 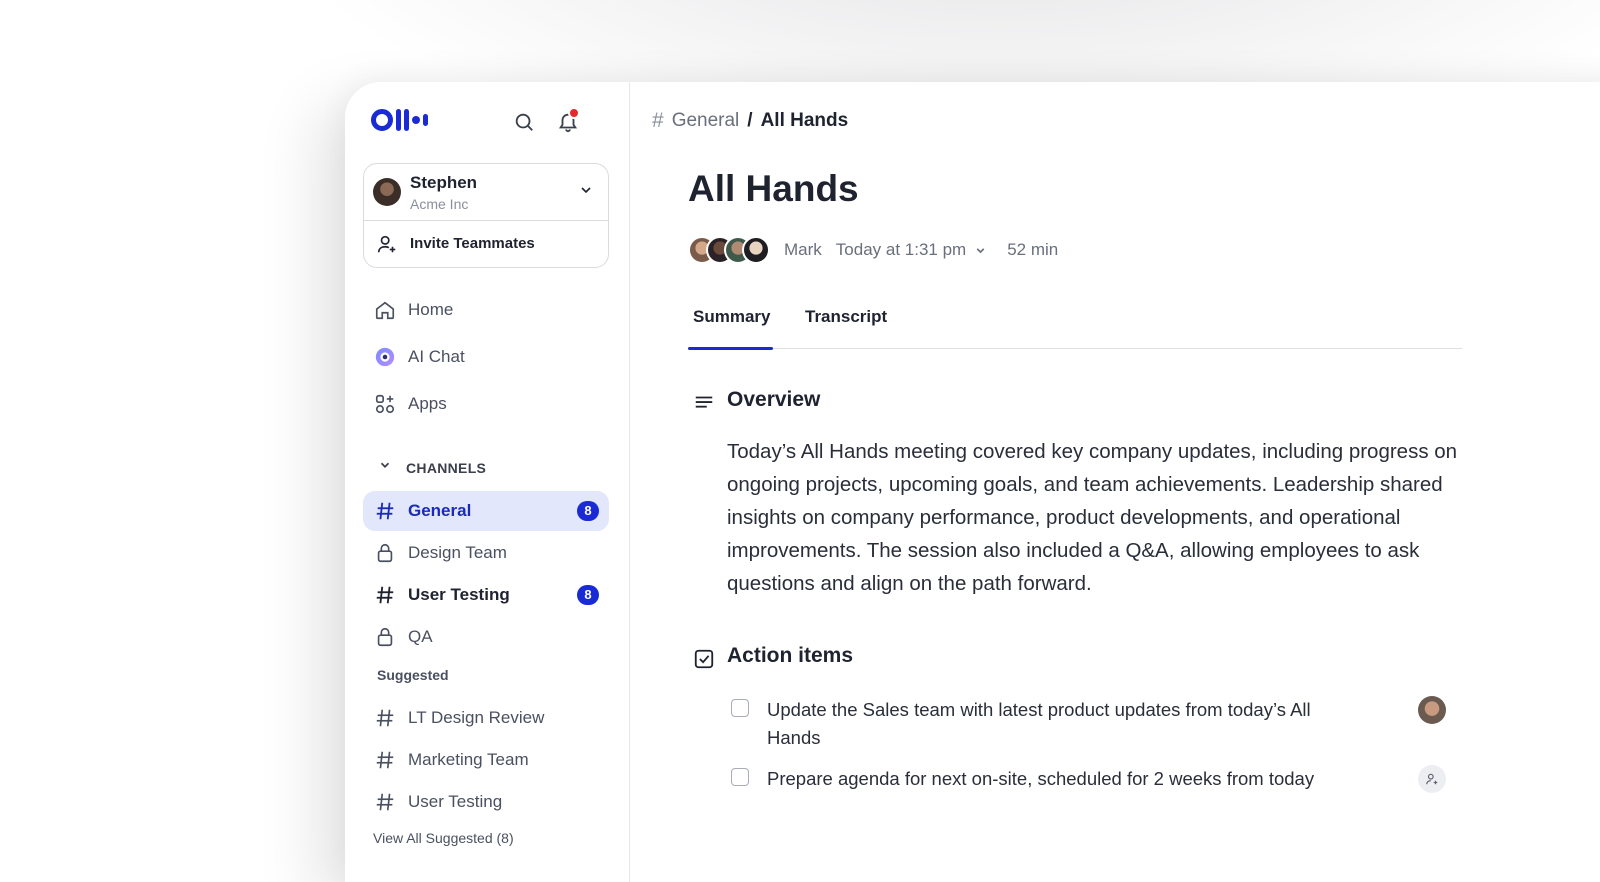 I want to click on assign-user-button, so click(x=1432, y=779).